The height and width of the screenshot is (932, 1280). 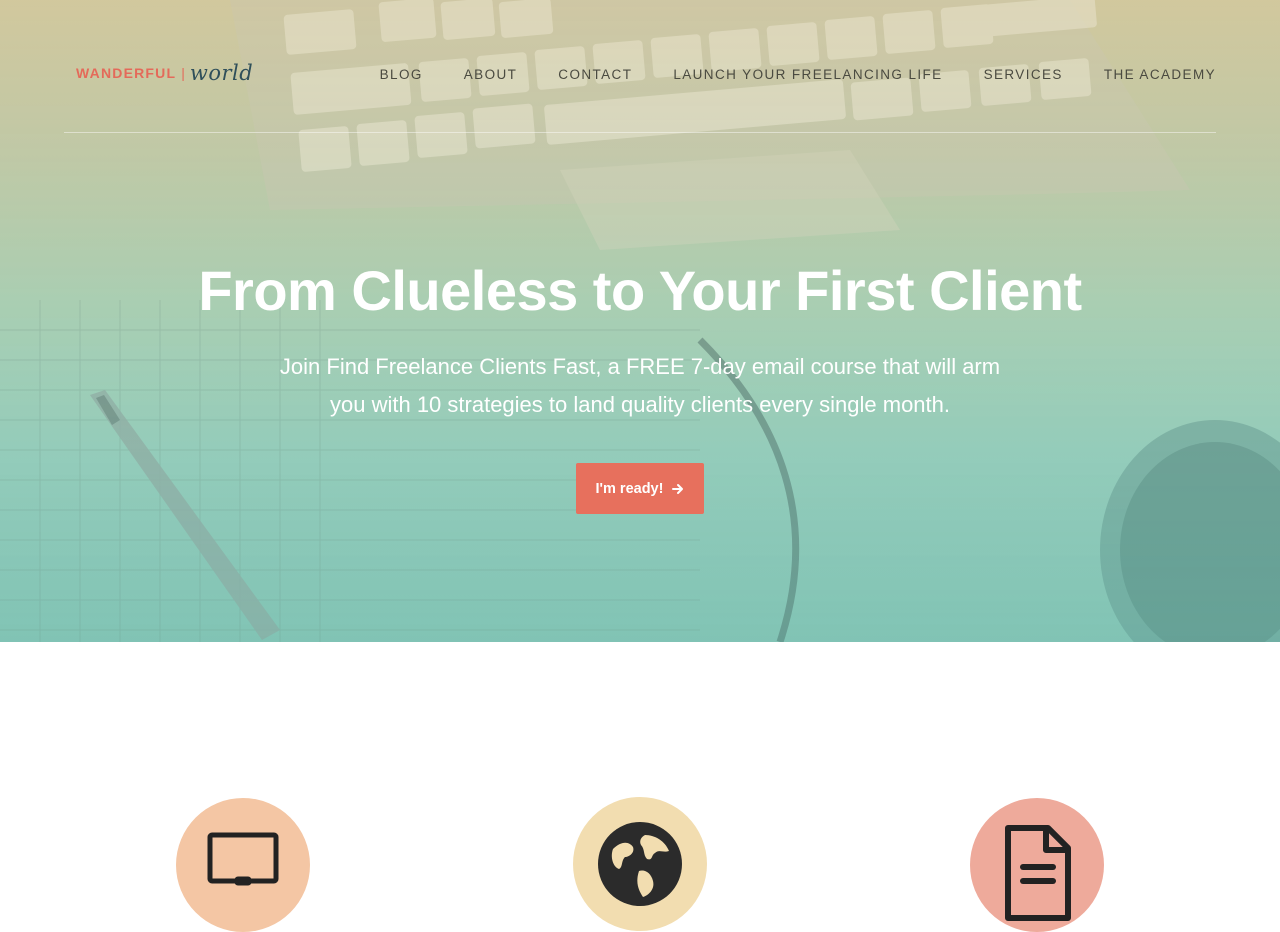 I want to click on laptop-icon, so click(x=243, y=859).